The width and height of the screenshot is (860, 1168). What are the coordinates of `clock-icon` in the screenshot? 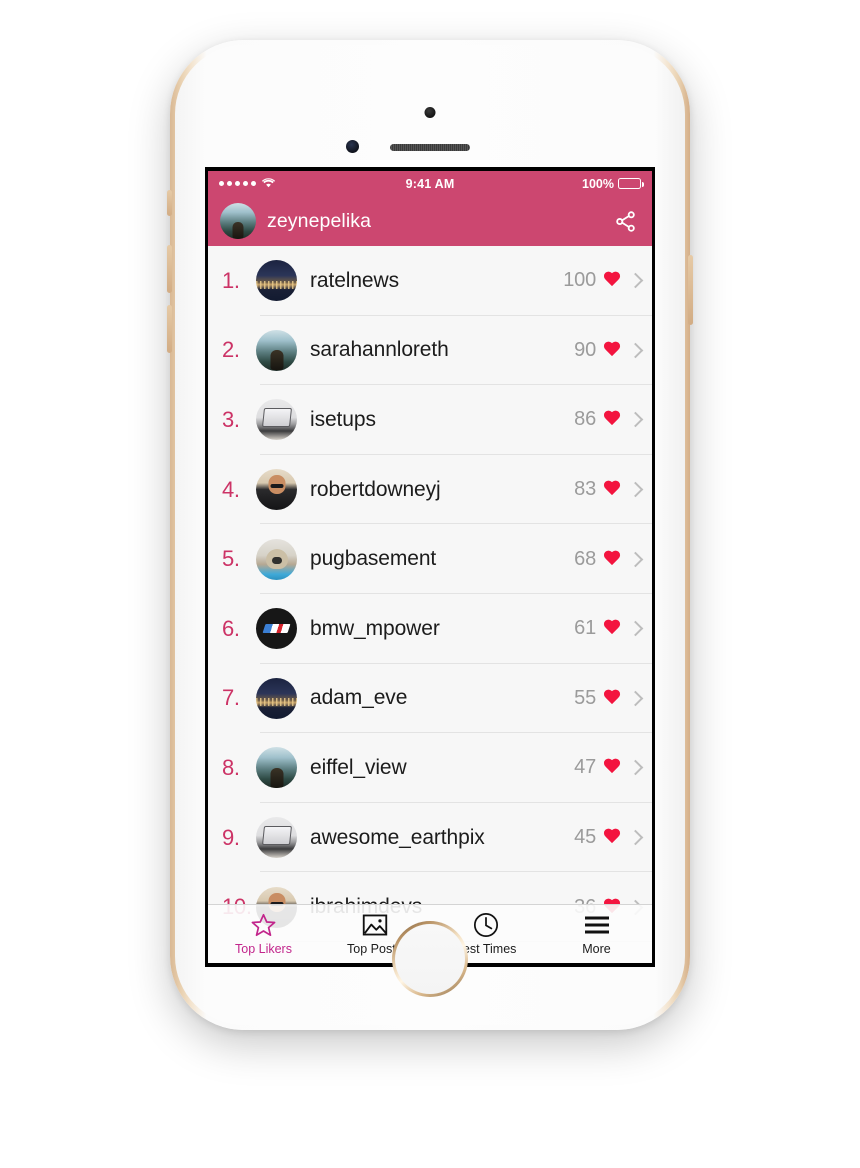 It's located at (486, 925).